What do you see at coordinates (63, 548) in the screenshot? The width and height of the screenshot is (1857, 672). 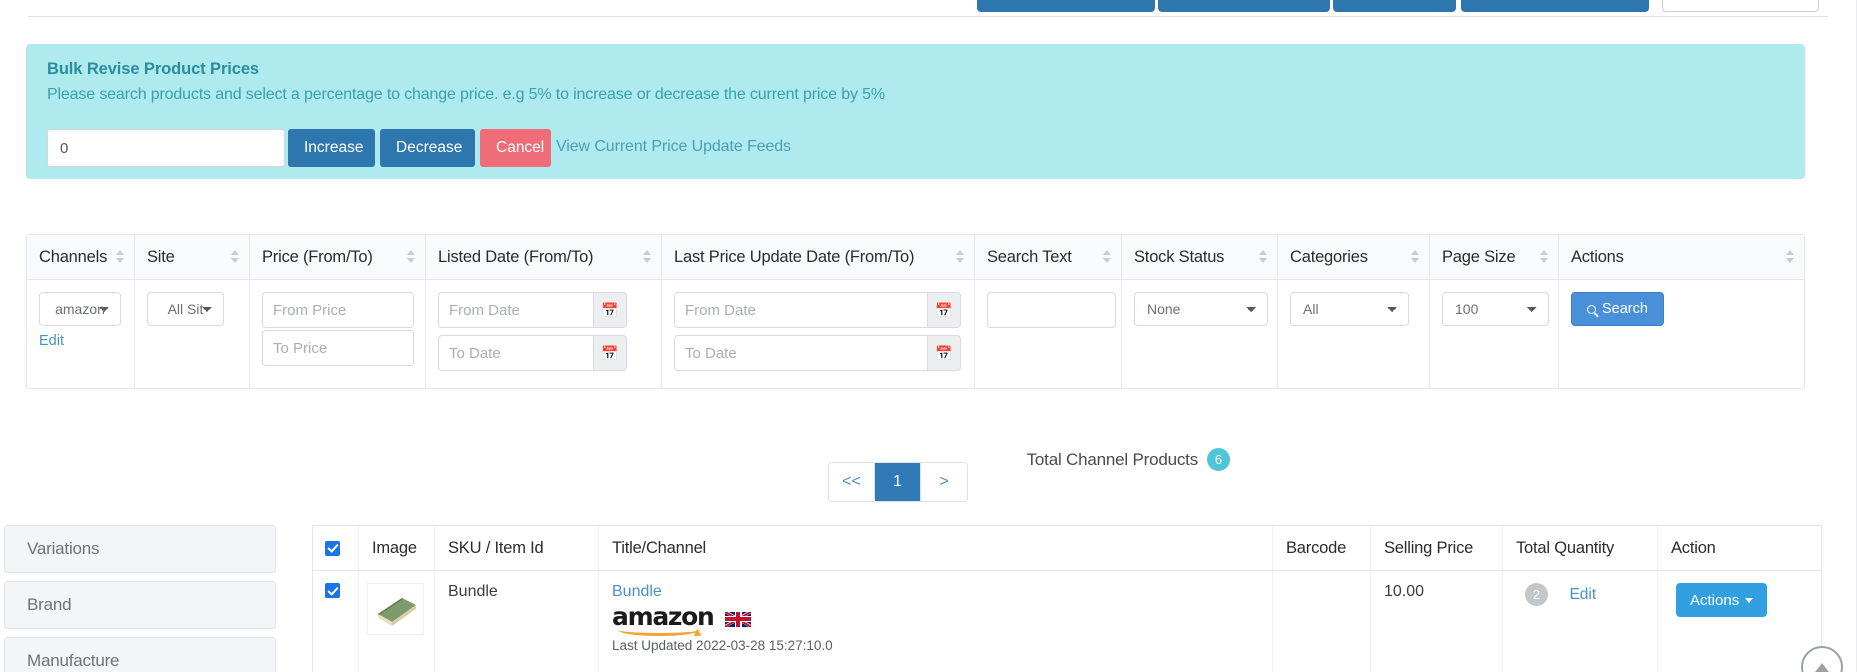 I see `sidebar-item-label: Variations` at bounding box center [63, 548].